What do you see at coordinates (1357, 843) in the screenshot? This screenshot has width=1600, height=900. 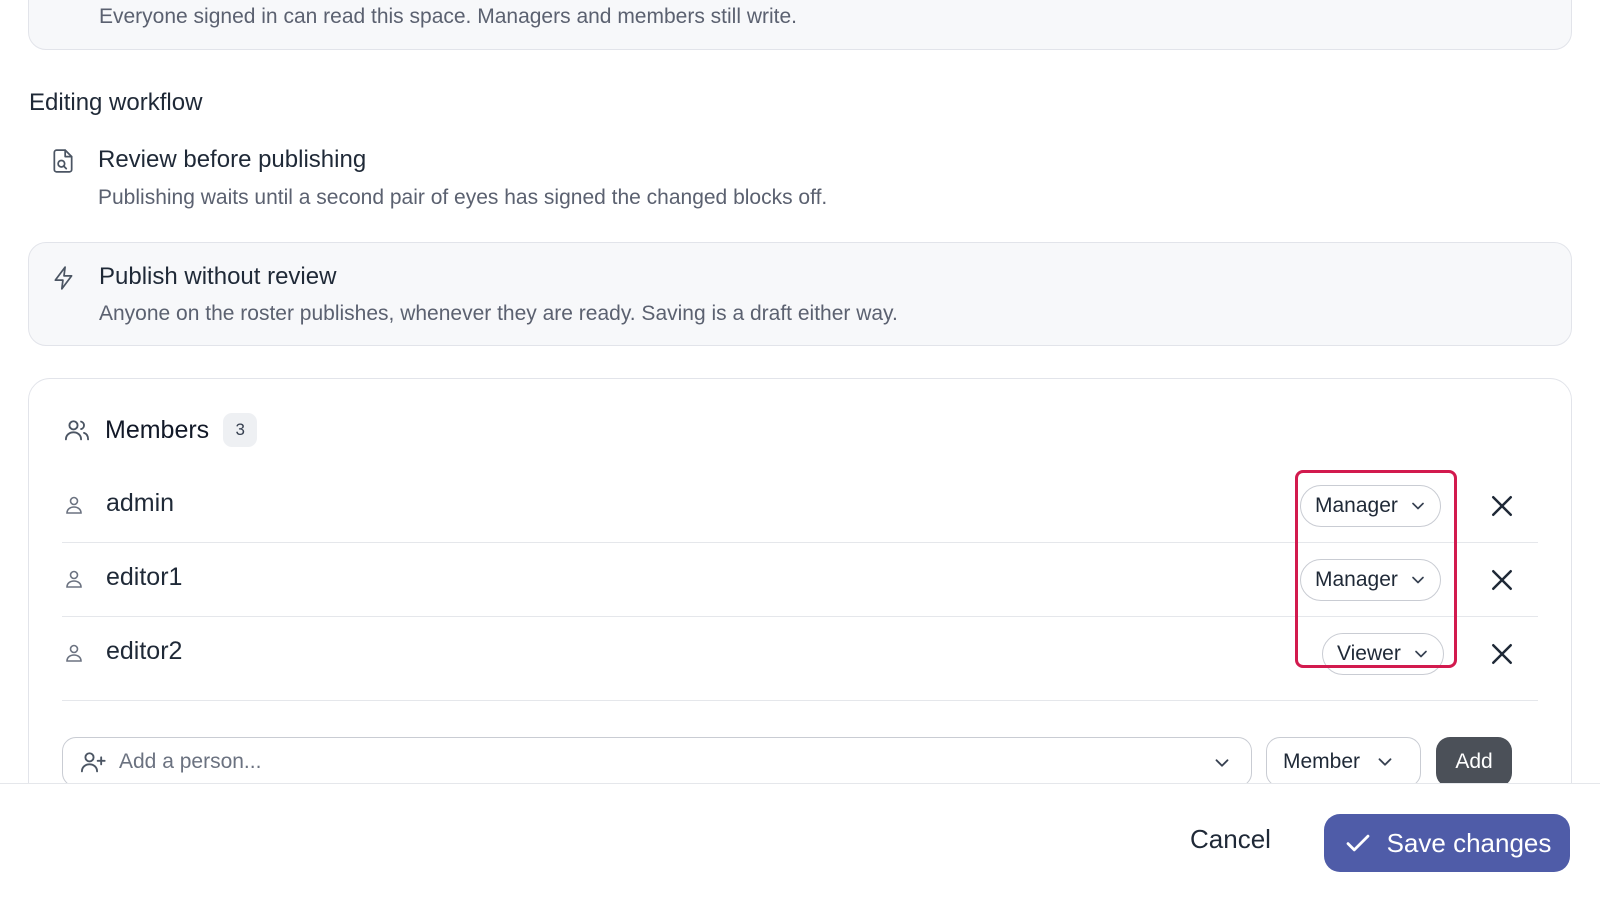 I see `check-icon` at bounding box center [1357, 843].